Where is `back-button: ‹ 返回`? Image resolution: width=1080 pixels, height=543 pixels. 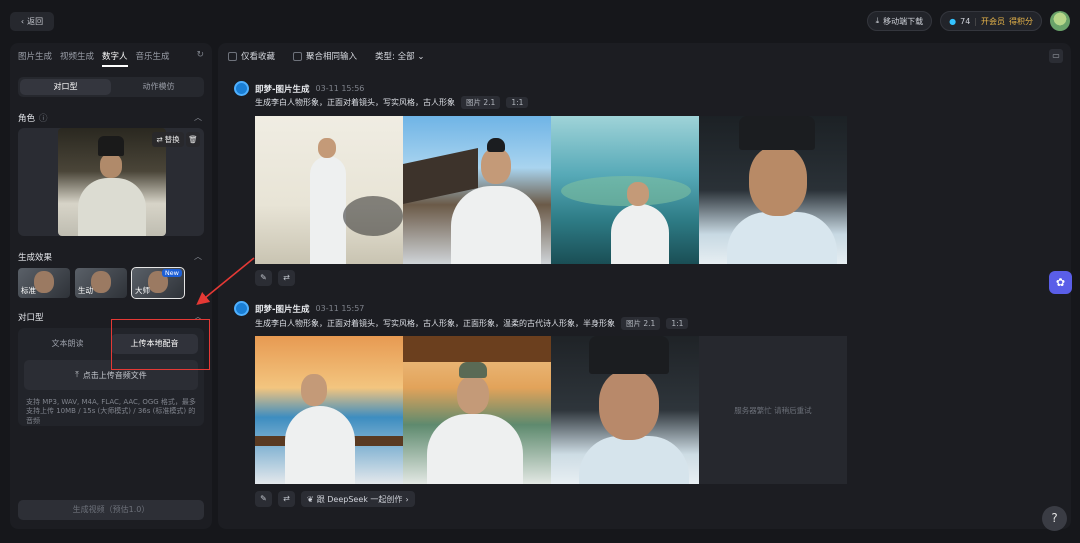
back-button: ‹ 返回 is located at coordinates (32, 21).